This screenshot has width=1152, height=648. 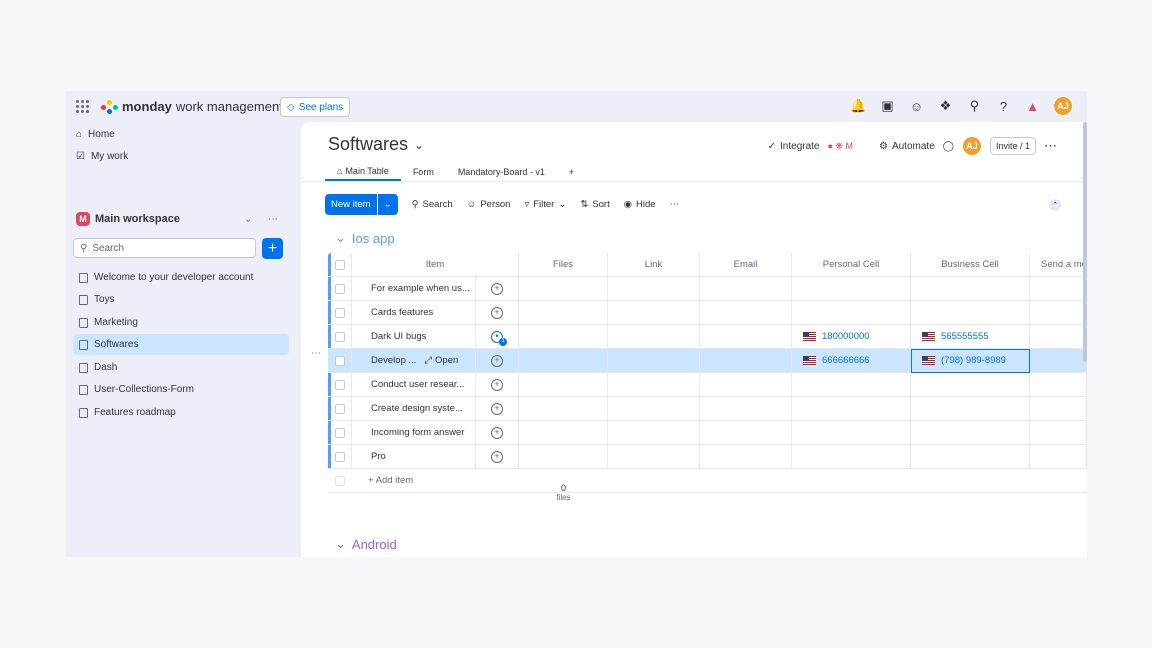 What do you see at coordinates (1085, 242) in the screenshot?
I see `vertical-scrollbar` at bounding box center [1085, 242].